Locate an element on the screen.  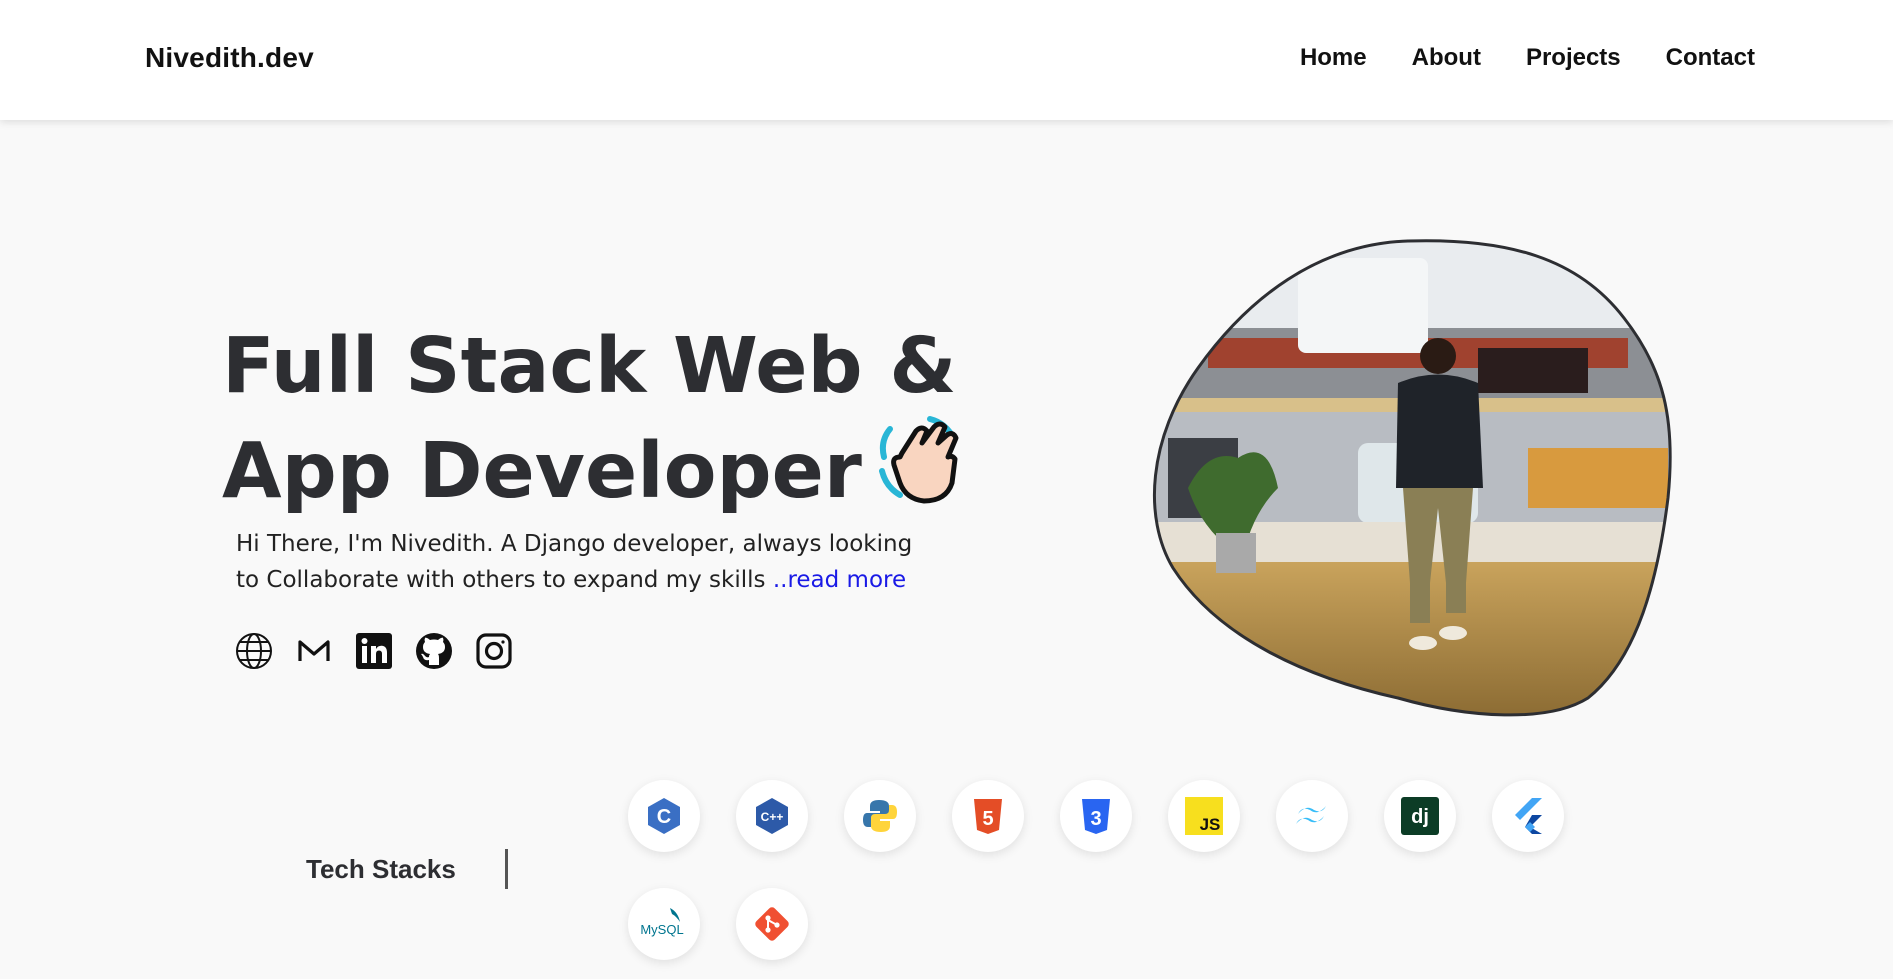
nav-projects: Projects is located at coordinates (1573, 58).